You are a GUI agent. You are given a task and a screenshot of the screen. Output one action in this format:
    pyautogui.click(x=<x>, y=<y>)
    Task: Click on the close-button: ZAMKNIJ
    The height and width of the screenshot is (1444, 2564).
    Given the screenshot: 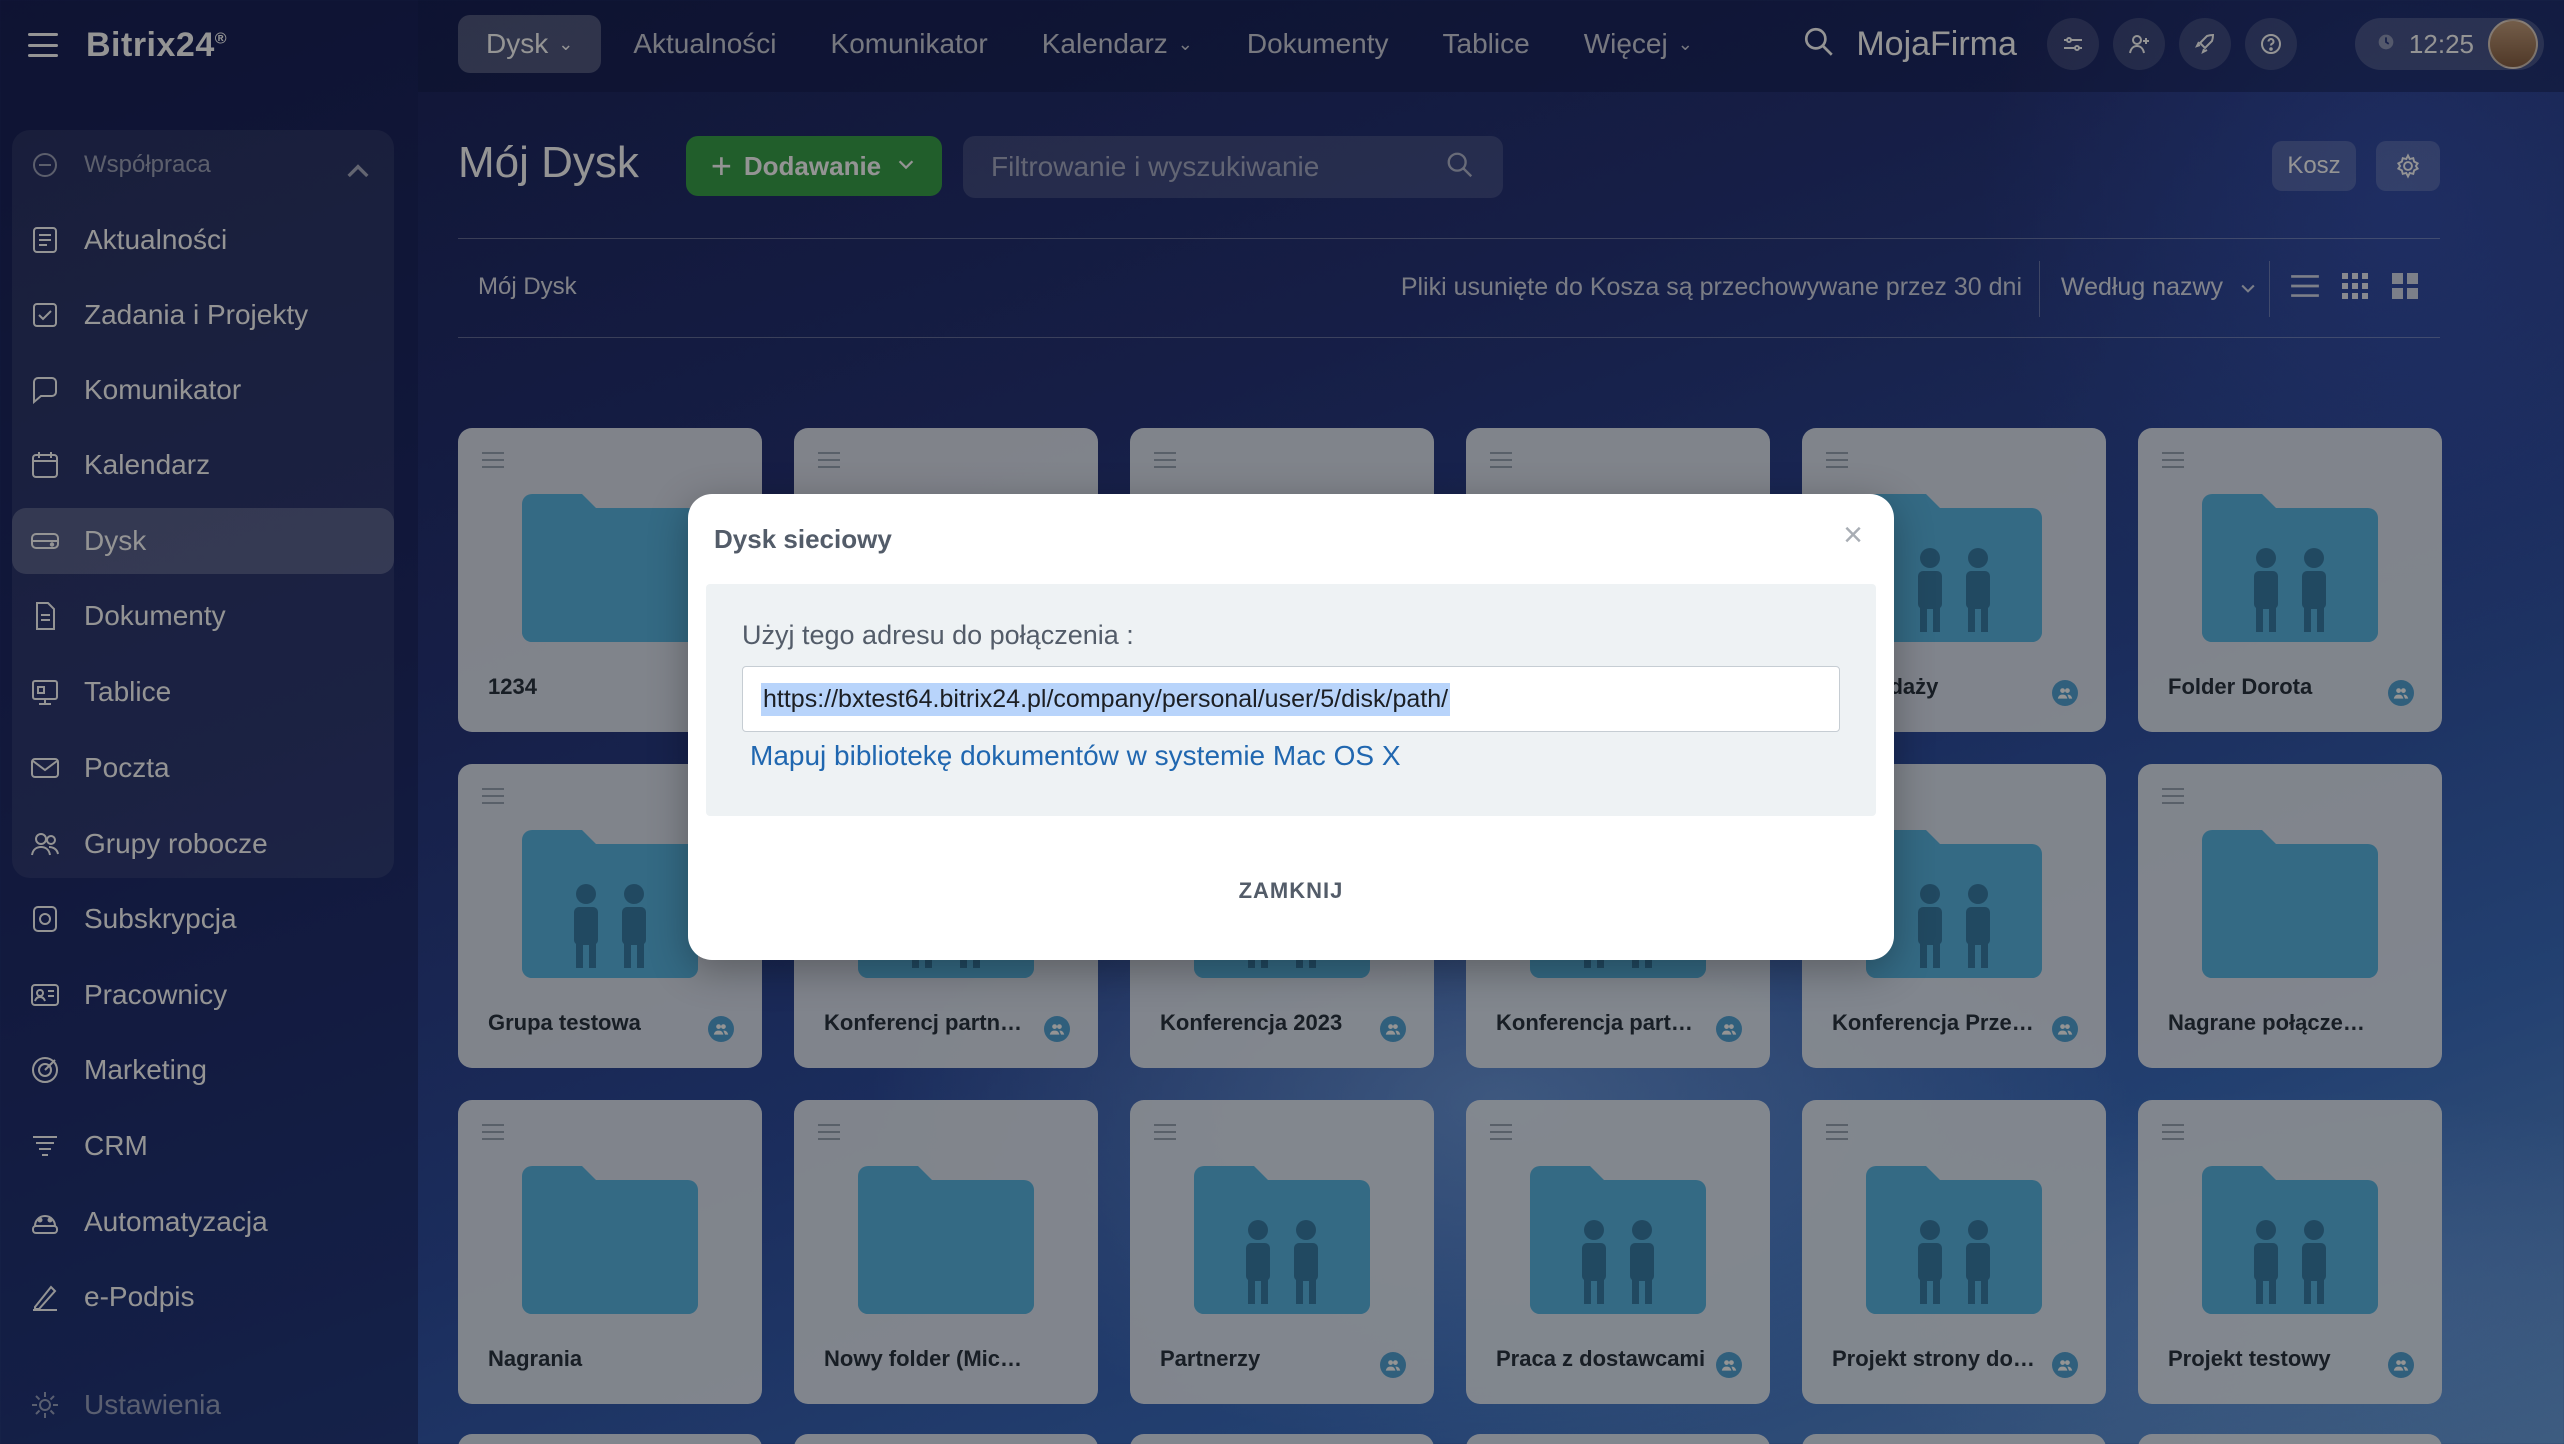 What is the action you would take?
    pyautogui.click(x=1291, y=891)
    